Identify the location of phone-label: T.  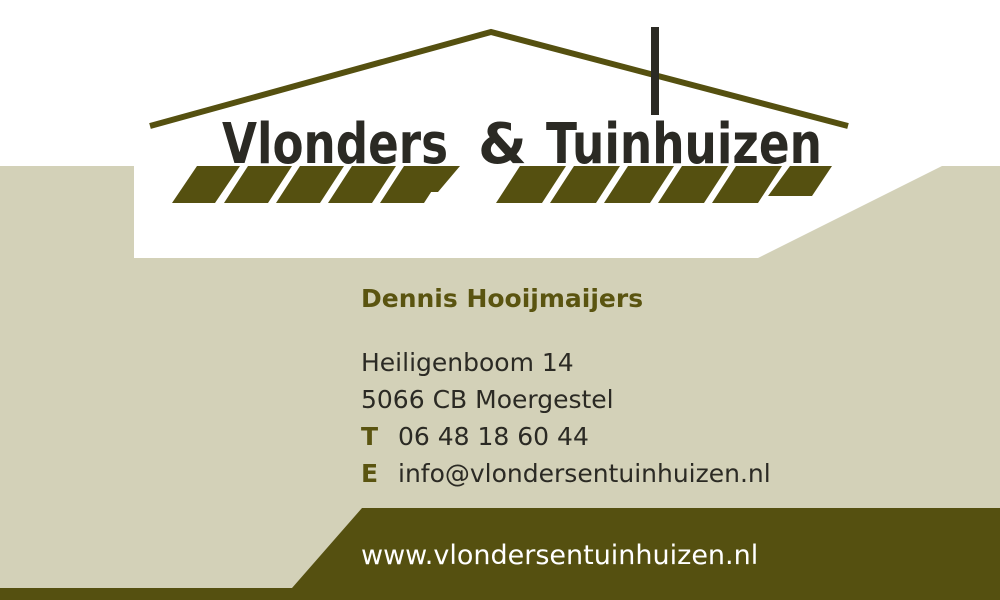
(370, 436).